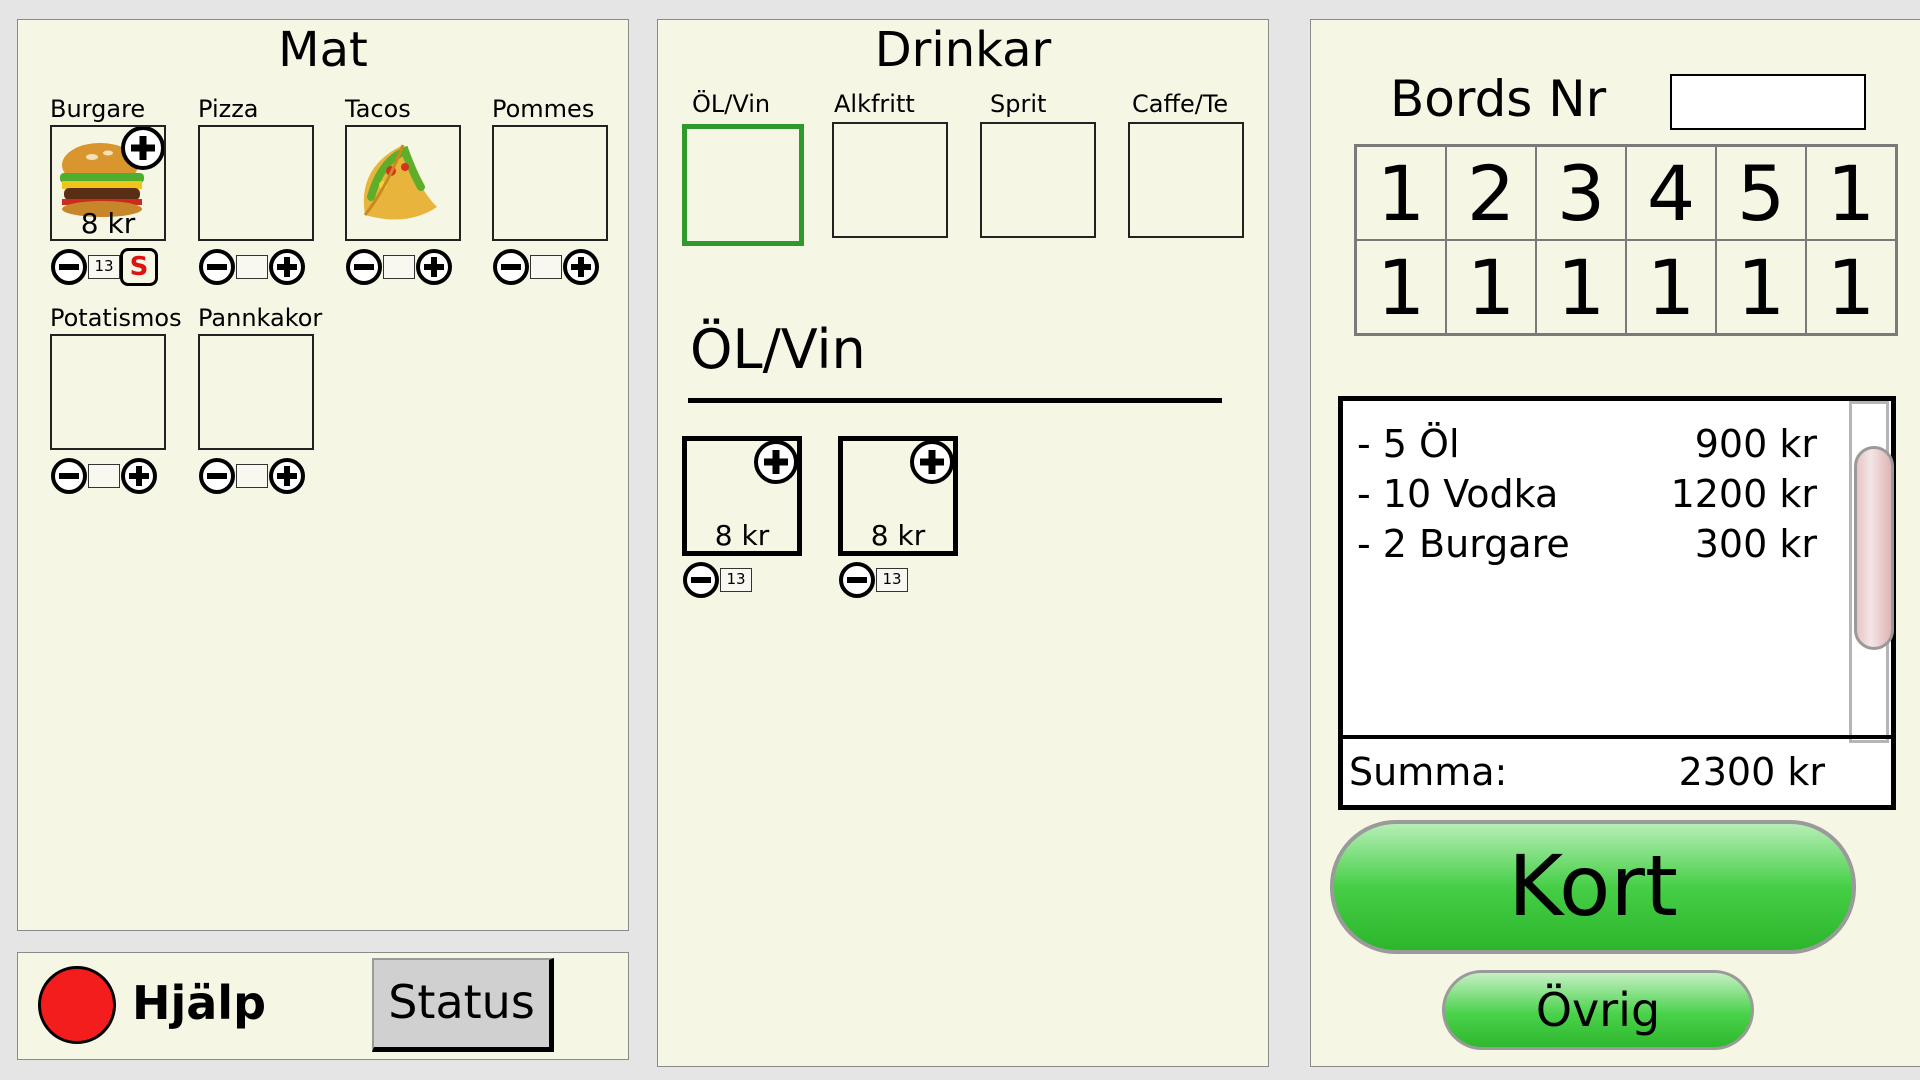  Describe the element at coordinates (199, 1003) in the screenshot. I see `help-label: Hjälp` at that location.